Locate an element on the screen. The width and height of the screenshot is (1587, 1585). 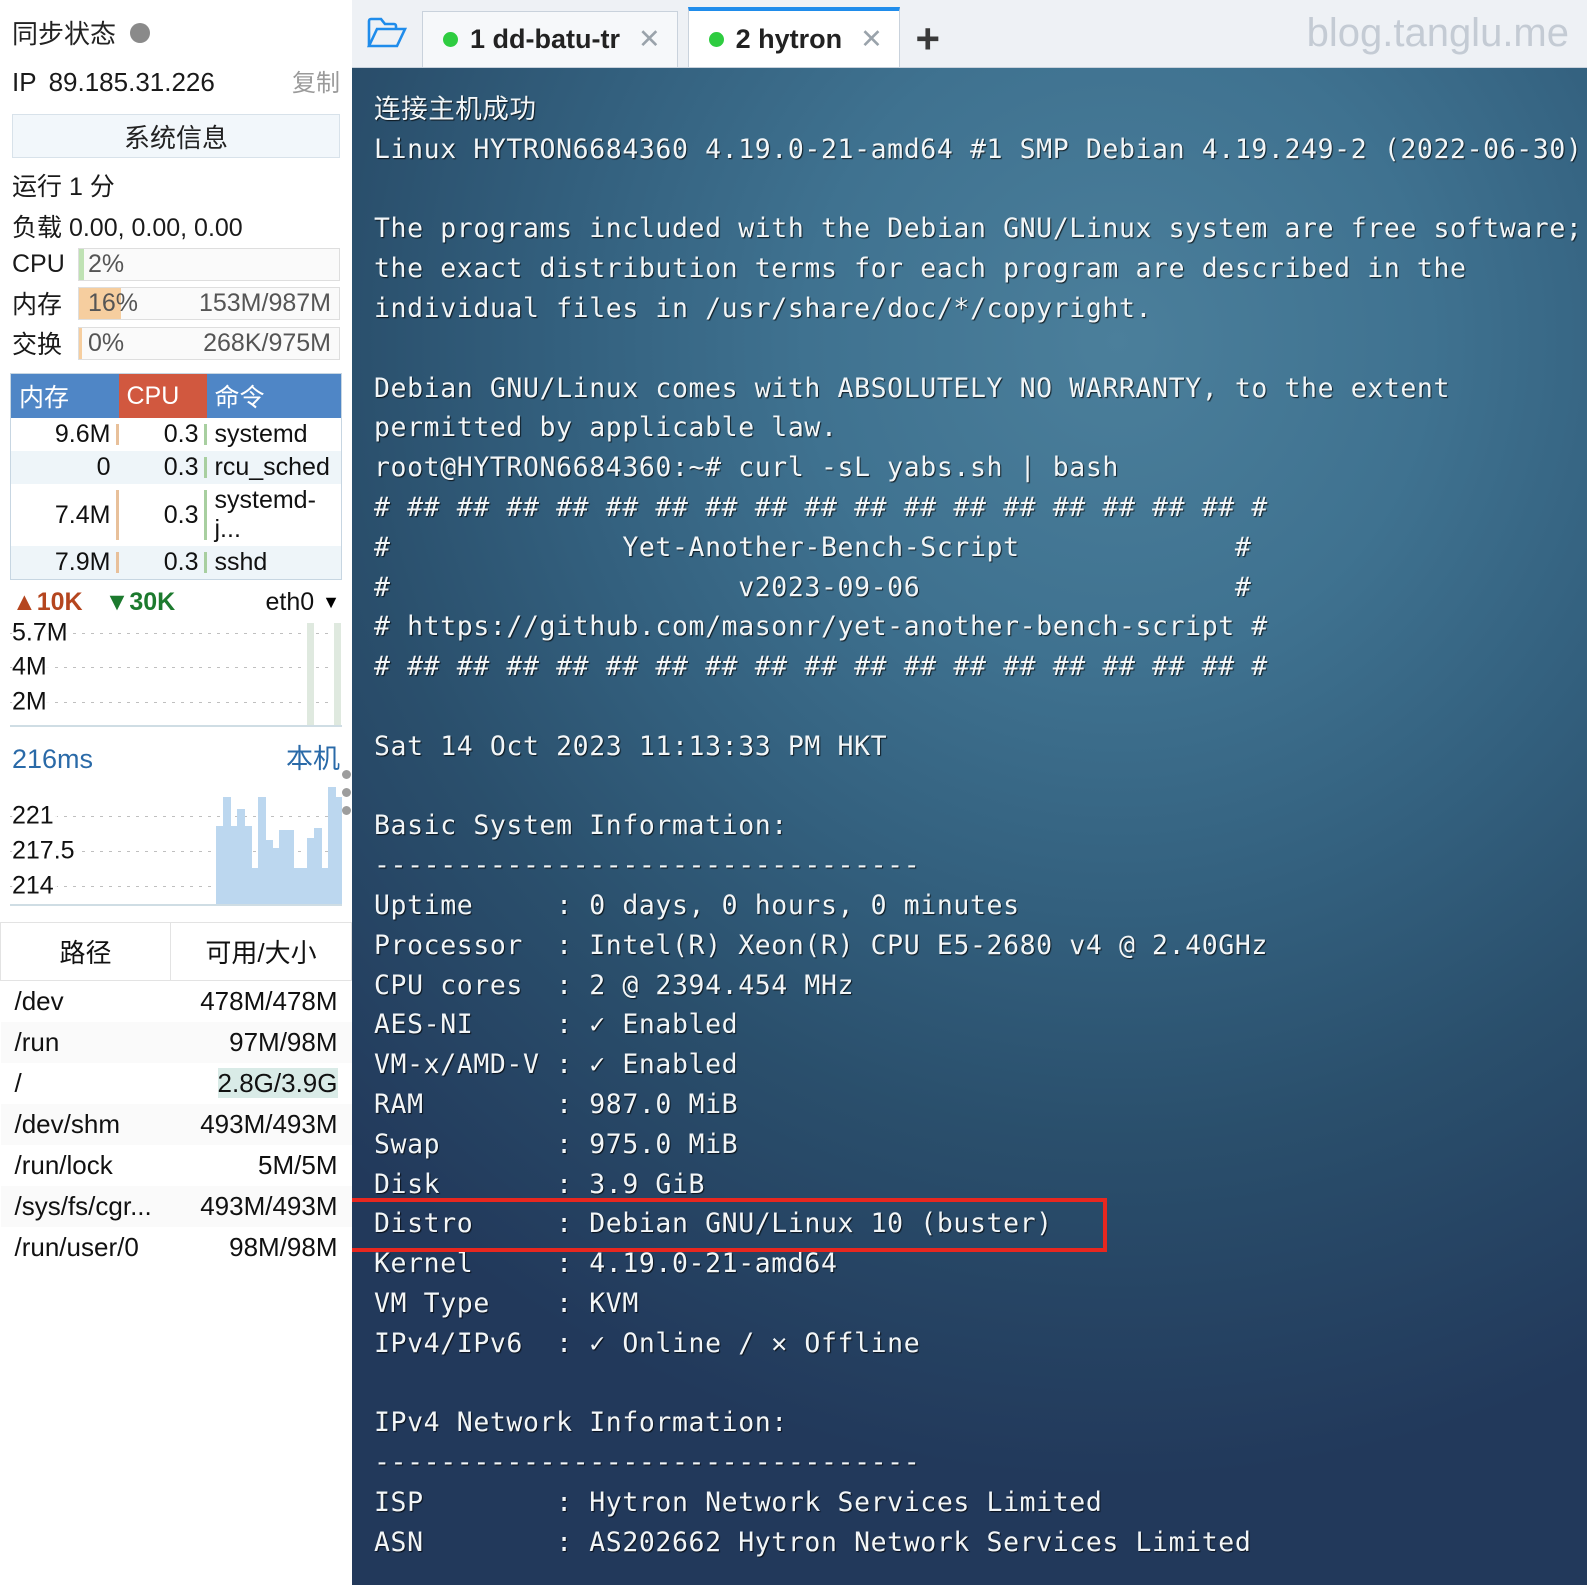
tab-list: 1 dd-batu-tr ✕ 2 hytron ✕ is located at coordinates (661, 37).